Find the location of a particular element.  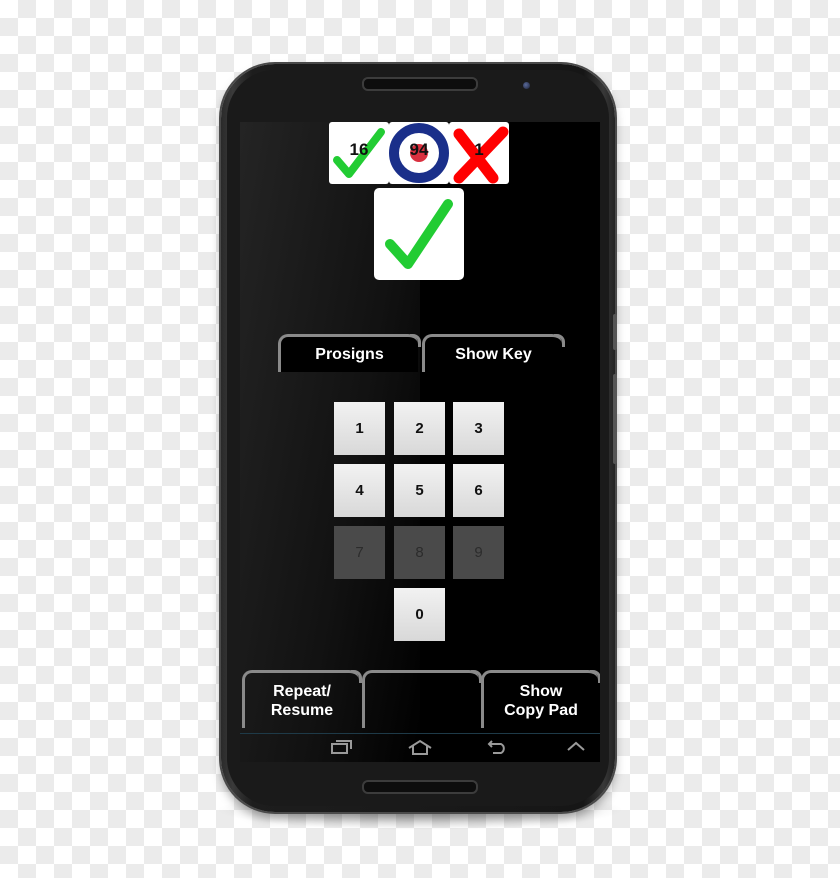

key-label: 5 is located at coordinates (419, 490).